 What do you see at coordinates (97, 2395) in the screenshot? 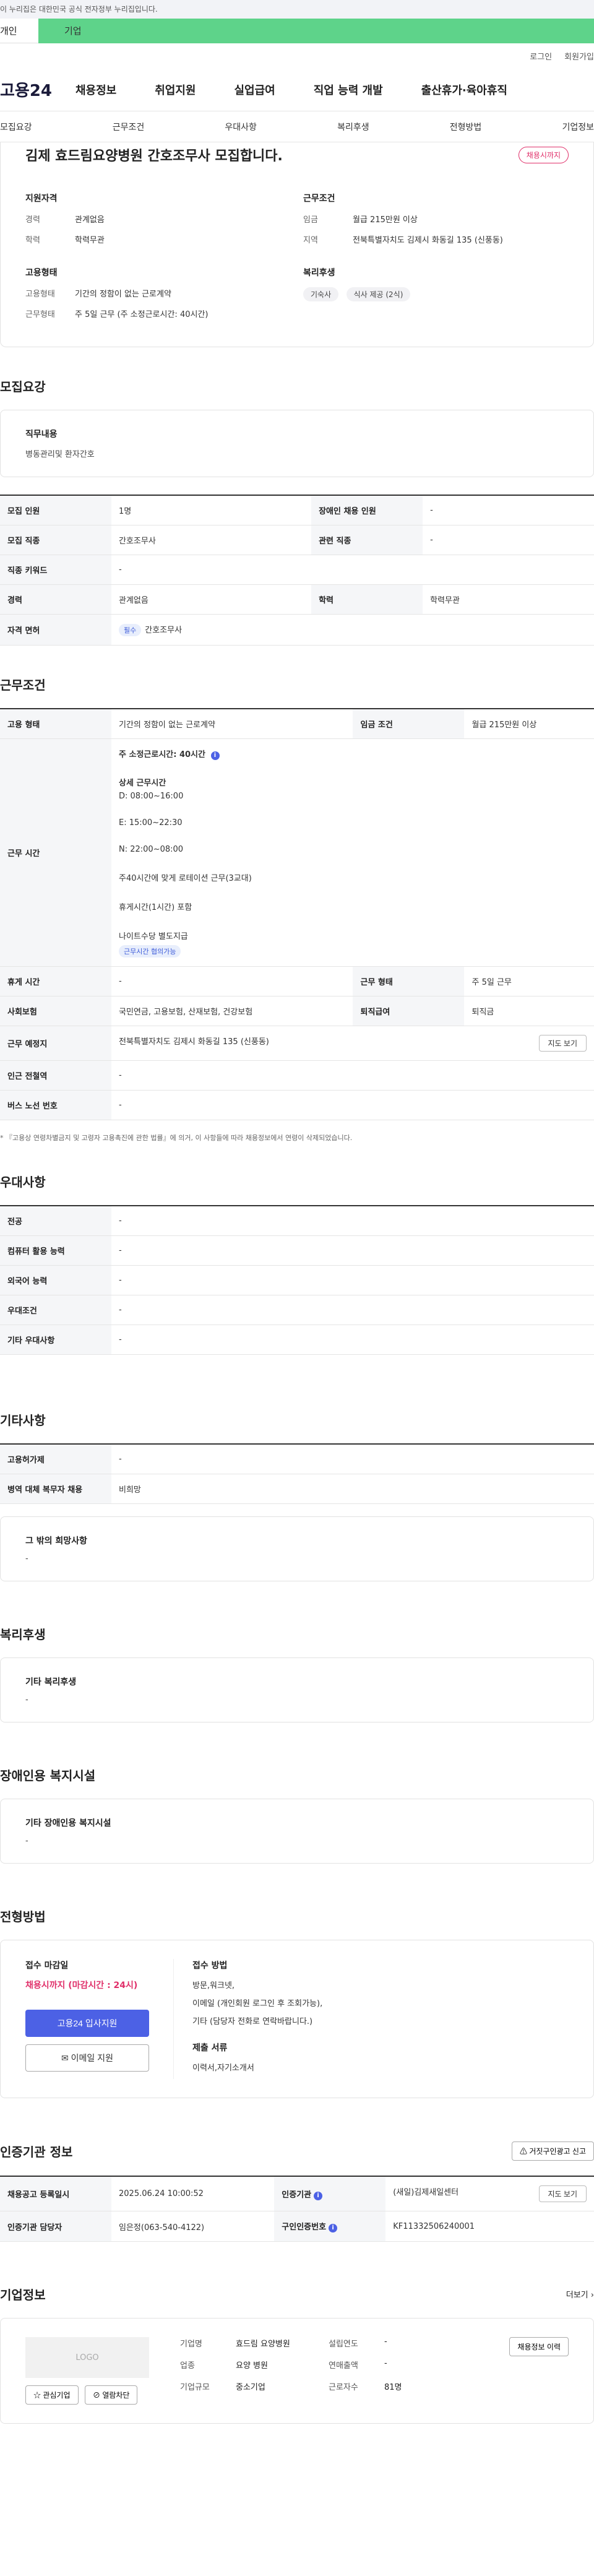
I see `block-icon: ⊘` at bounding box center [97, 2395].